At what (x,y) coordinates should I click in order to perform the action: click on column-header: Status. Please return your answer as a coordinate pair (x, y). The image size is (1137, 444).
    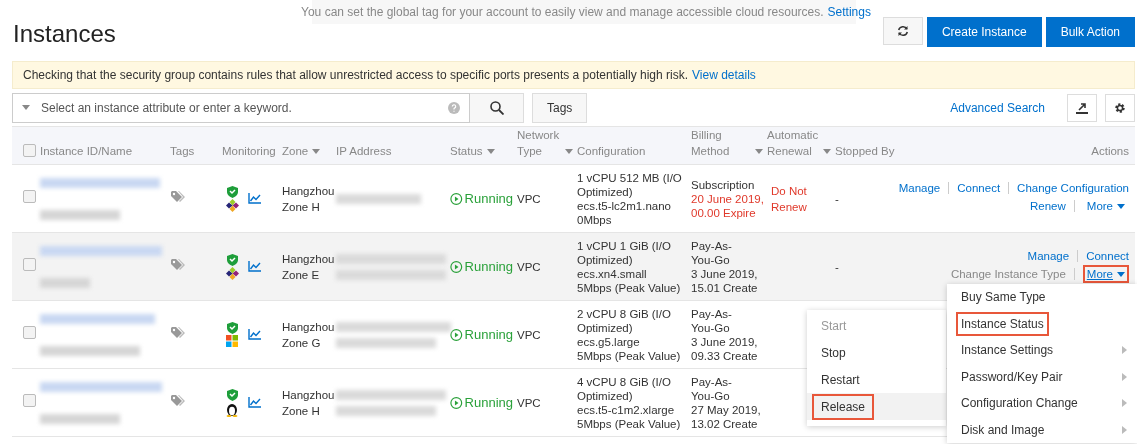
    Looking at the image, I should click on (466, 151).